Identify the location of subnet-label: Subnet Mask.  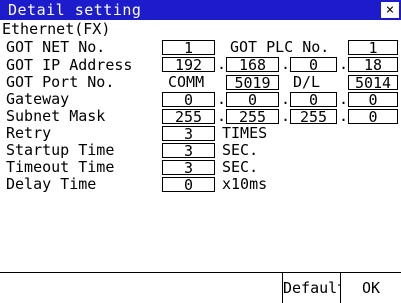
(56, 116).